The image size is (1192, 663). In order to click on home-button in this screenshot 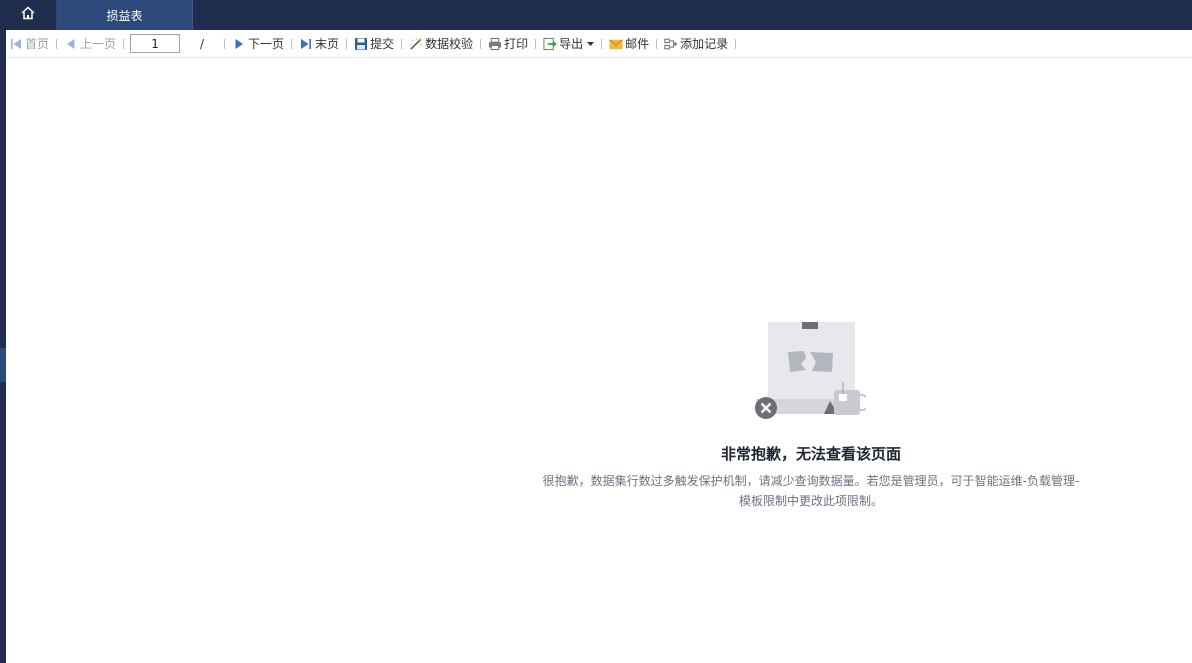, I will do `click(28, 15)`.